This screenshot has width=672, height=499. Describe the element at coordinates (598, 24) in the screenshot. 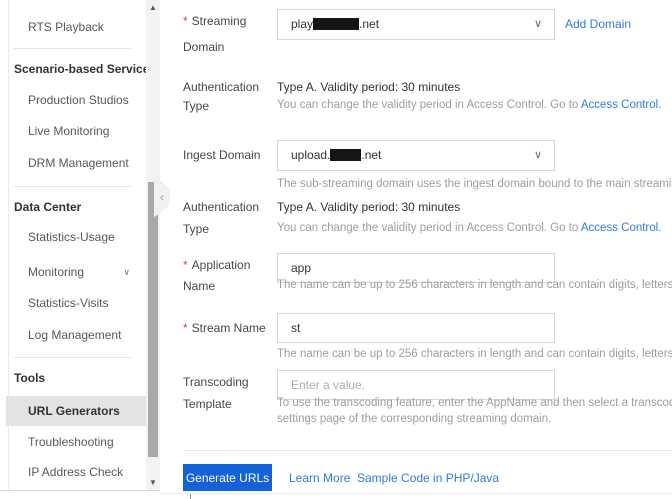

I see `add-domain-link: Add Domain` at that location.